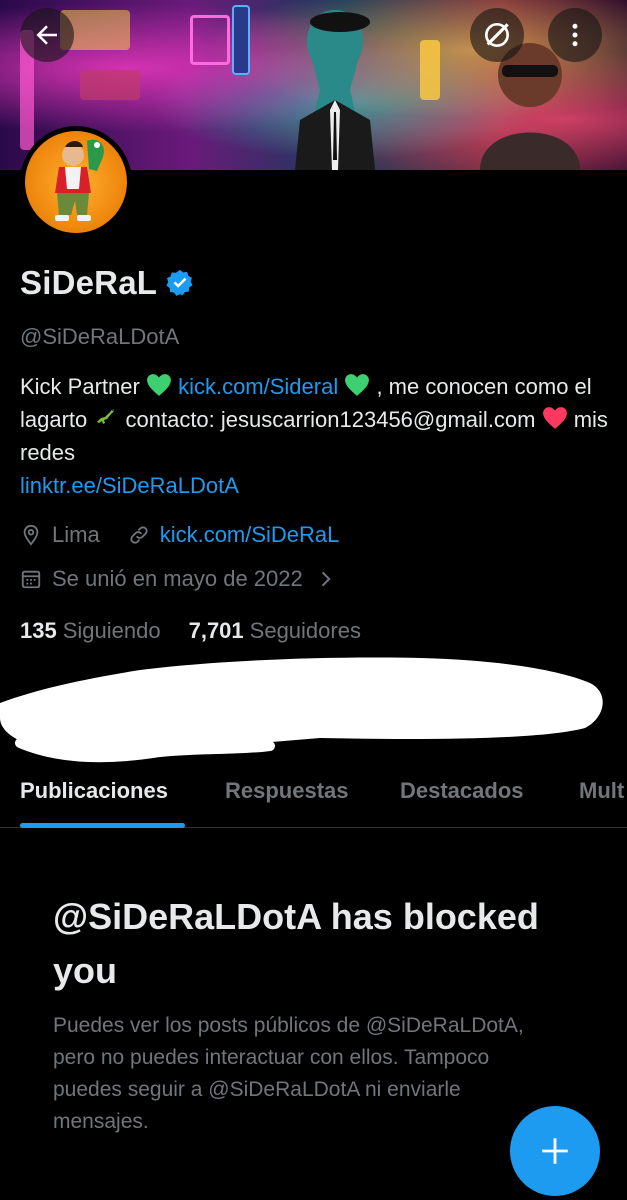 Image resolution: width=627 pixels, height=1200 pixels. I want to click on link-icon, so click(139, 535).